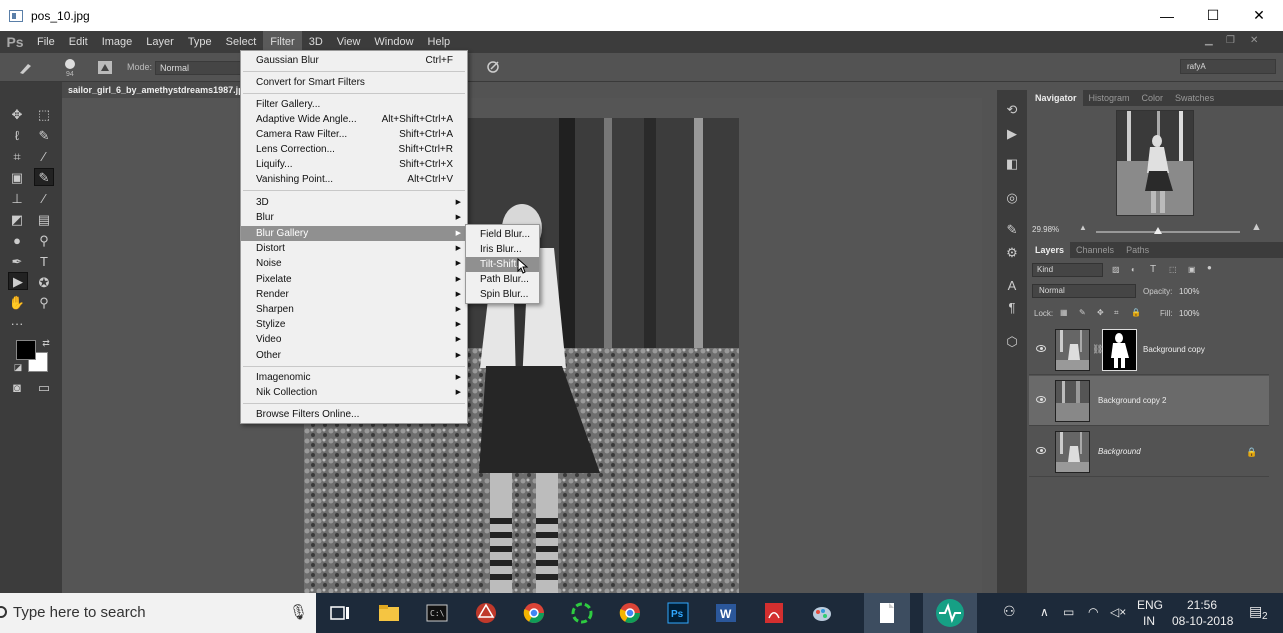 This screenshot has width=1283, height=633. Describe the element at coordinates (1149, 621) in the screenshot. I see `region-indicator: IN` at that location.